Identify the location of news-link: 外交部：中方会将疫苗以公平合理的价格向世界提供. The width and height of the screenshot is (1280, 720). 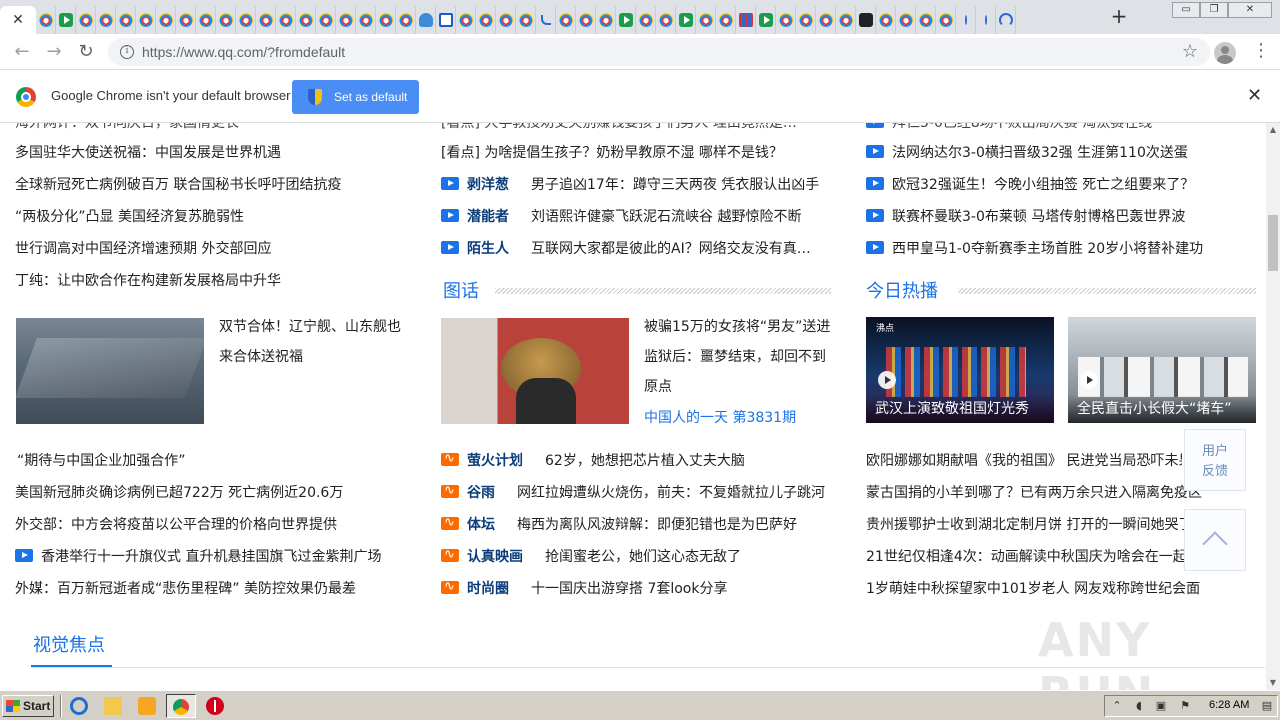
(176, 525).